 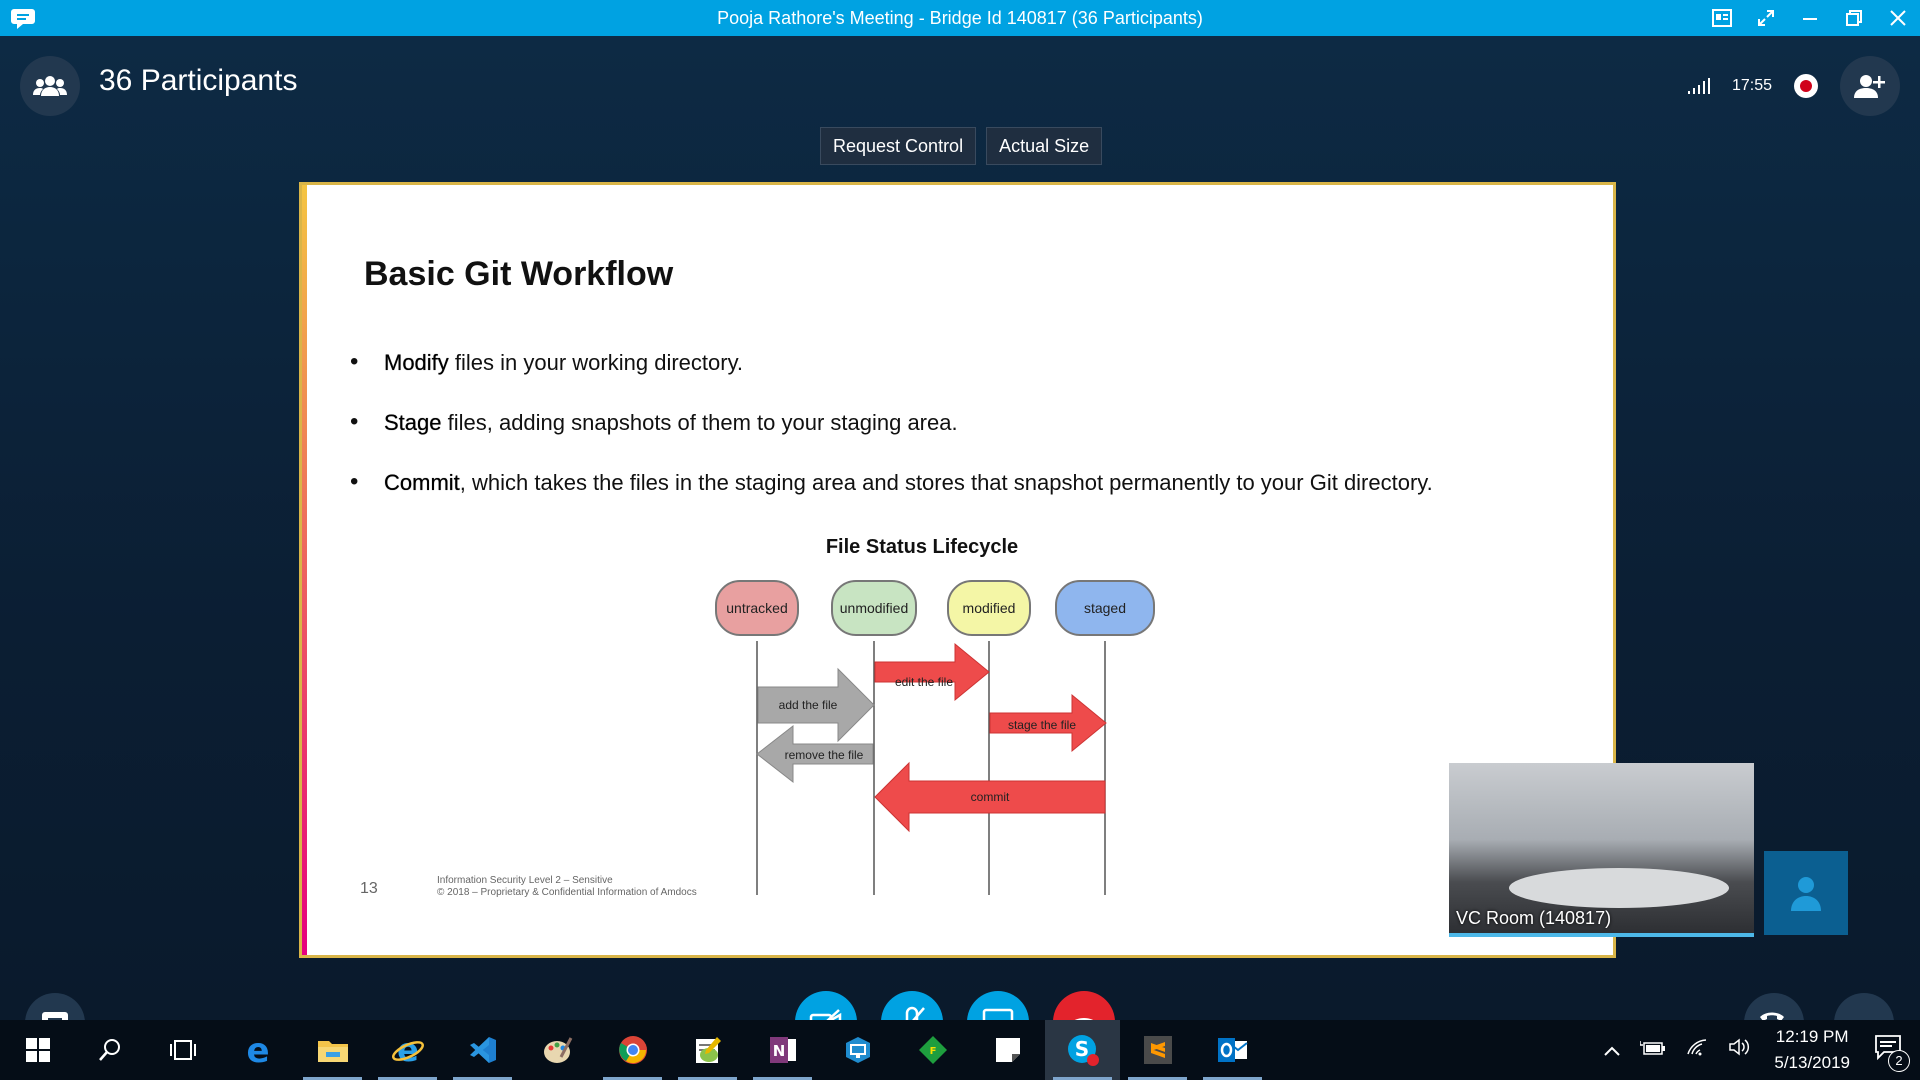 I want to click on skype-icon: S, so click(x=1083, y=1050).